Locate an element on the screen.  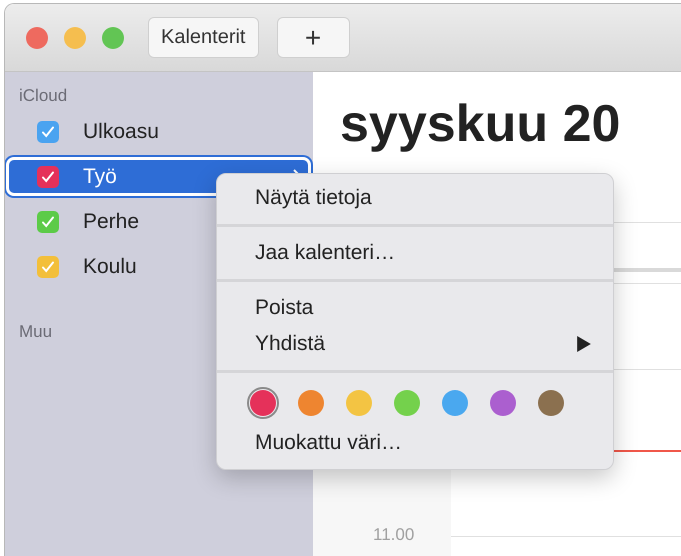
calendar-row: Ulkoasu is located at coordinates (159, 131).